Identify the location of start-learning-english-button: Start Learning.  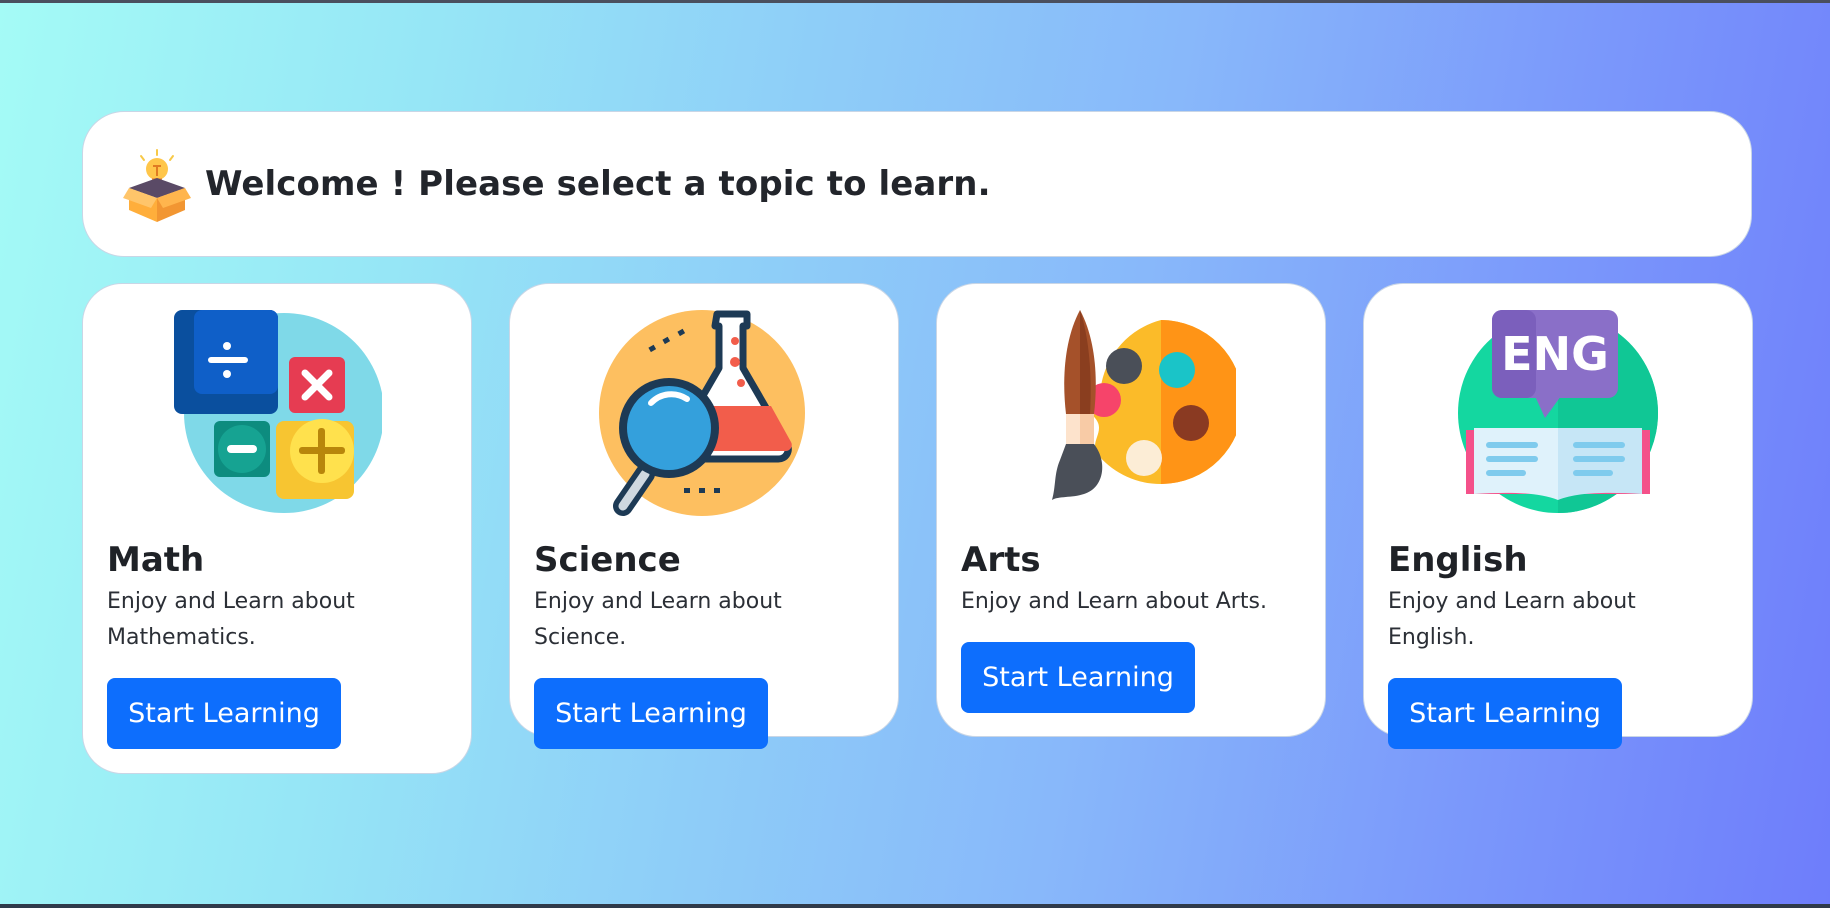
(1505, 713).